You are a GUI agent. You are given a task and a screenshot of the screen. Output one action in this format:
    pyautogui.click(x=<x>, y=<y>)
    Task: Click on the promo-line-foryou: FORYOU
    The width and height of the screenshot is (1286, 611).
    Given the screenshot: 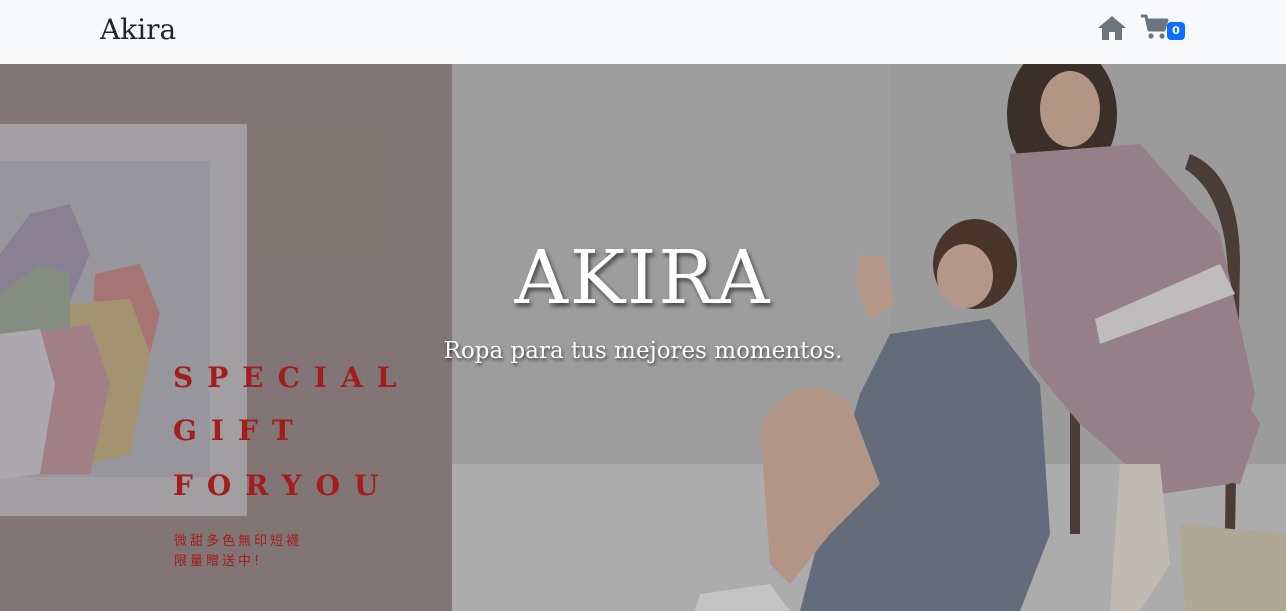 What is the action you would take?
    pyautogui.click(x=283, y=485)
    